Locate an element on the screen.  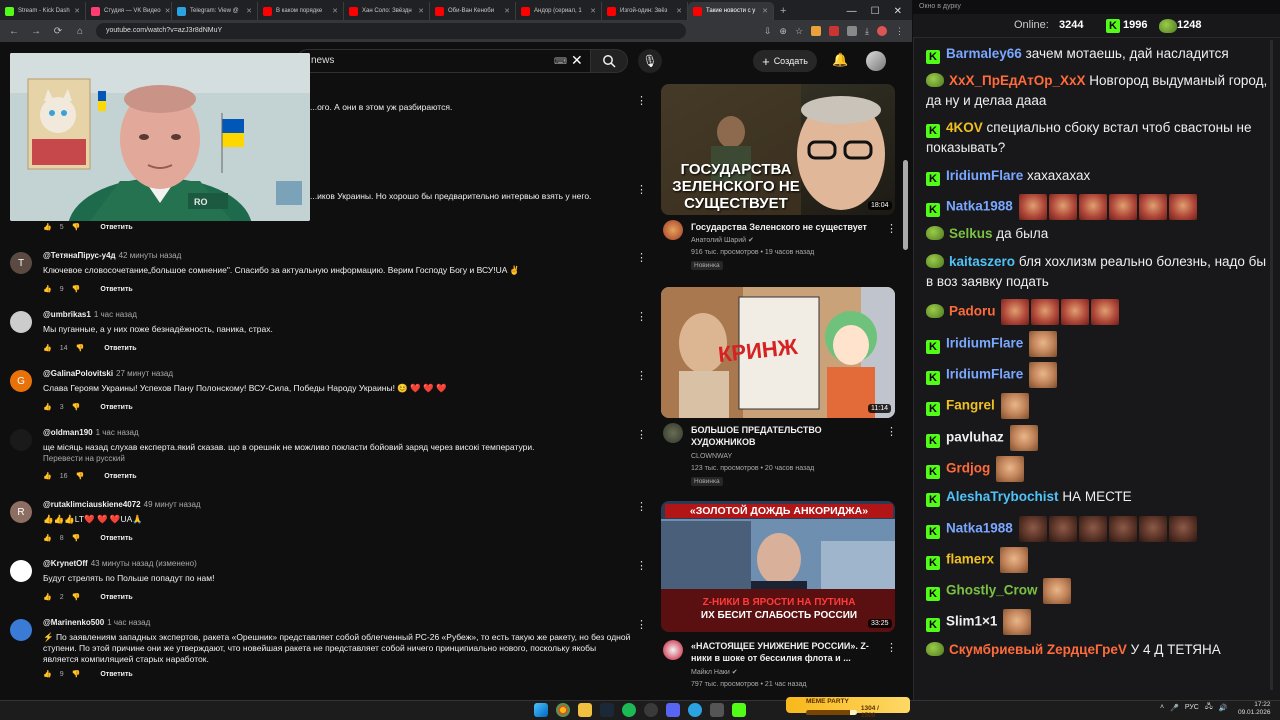
create-button: + Создать is located at coordinates (785, 61).